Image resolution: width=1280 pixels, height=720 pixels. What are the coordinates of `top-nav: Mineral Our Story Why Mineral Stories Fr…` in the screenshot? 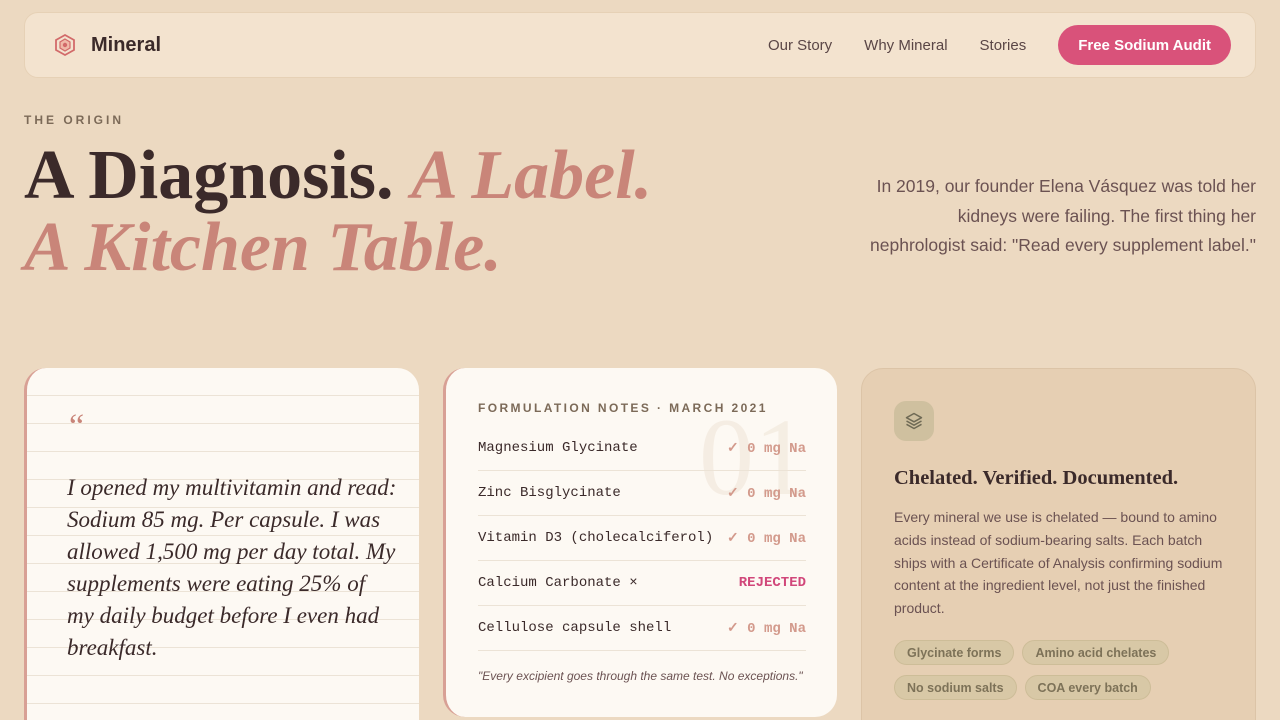 It's located at (640, 45).